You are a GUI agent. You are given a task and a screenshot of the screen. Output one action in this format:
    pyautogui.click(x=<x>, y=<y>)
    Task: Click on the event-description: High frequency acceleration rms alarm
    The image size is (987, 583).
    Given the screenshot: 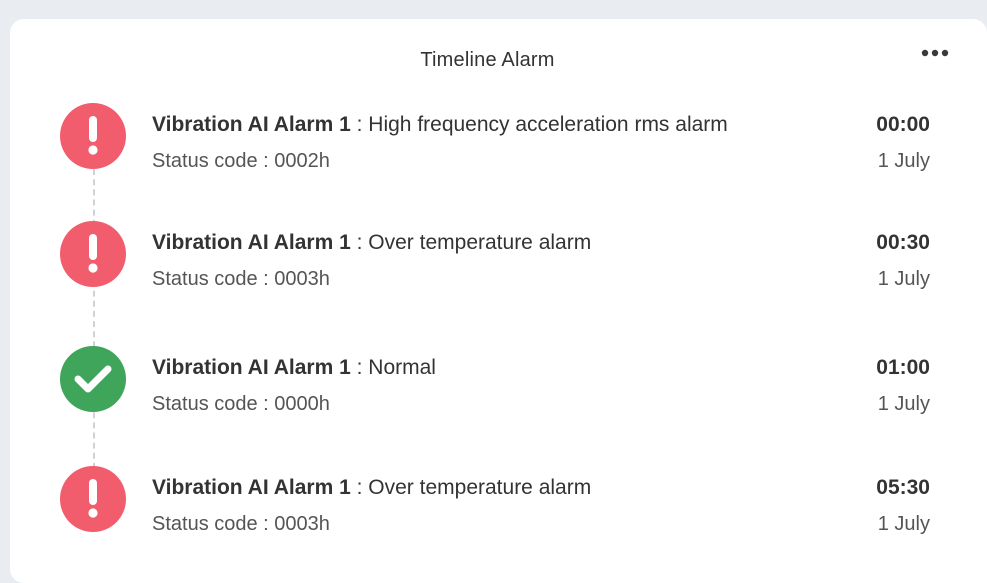 What is the action you would take?
    pyautogui.click(x=548, y=124)
    